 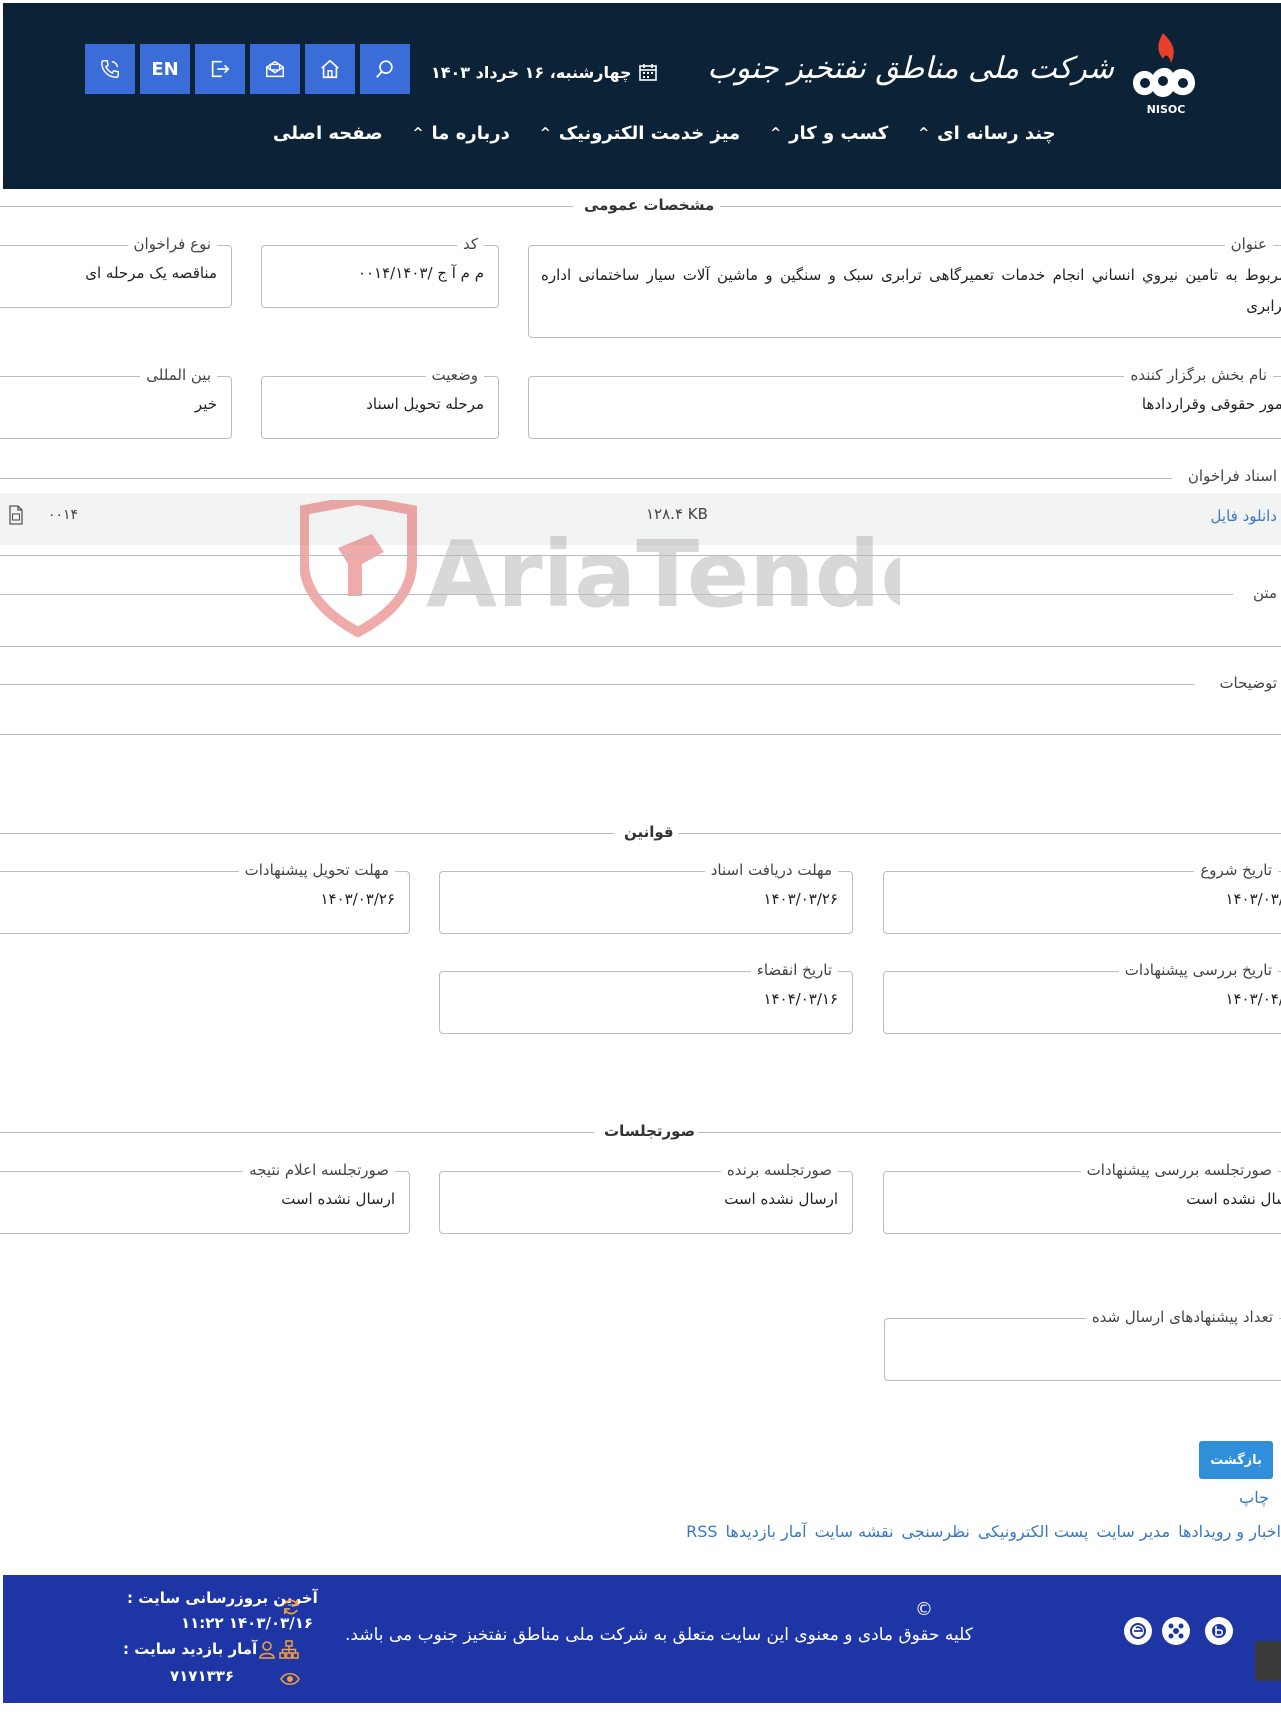 What do you see at coordinates (165, 69) in the screenshot?
I see `language-button: EN` at bounding box center [165, 69].